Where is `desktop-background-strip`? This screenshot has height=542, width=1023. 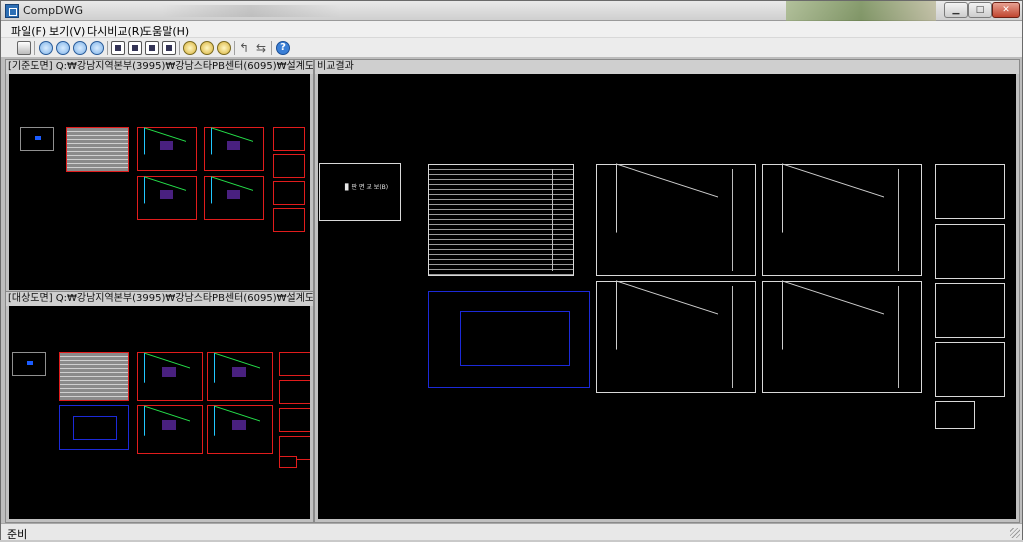 desktop-background-strip is located at coordinates (861, 11).